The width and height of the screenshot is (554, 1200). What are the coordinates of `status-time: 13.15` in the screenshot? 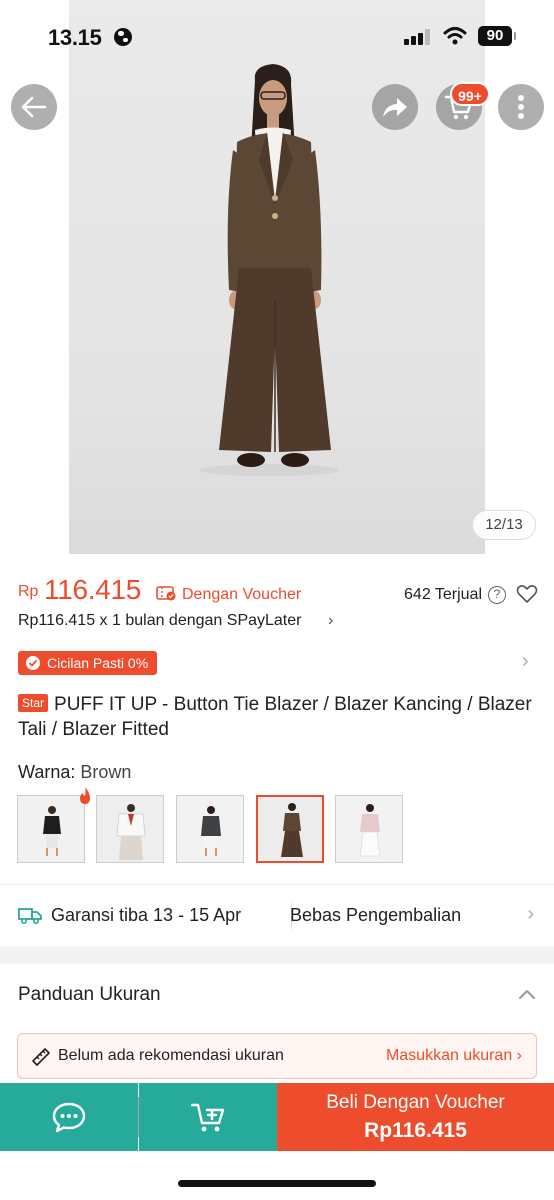 It's located at (75, 37).